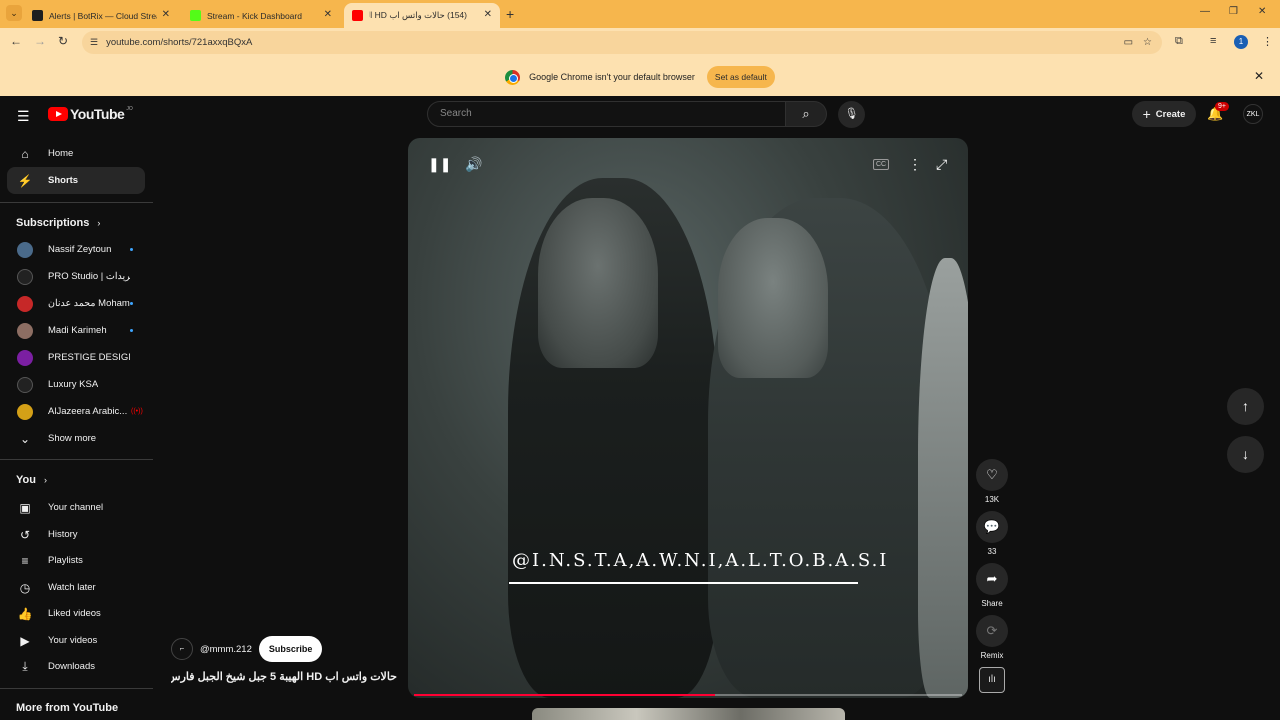 This screenshot has height=720, width=1280. What do you see at coordinates (76, 153) in the screenshot?
I see `sidebar-item-home: ⌂ Home` at bounding box center [76, 153].